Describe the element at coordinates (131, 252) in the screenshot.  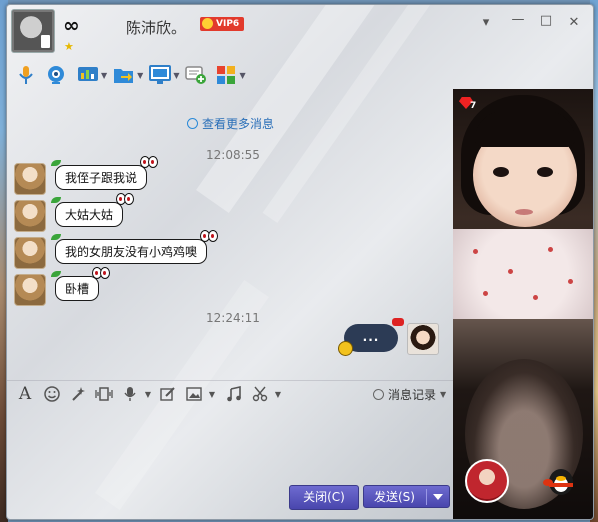
I see `message-text: 我的女朋友没有小鸡鸡噢` at that location.